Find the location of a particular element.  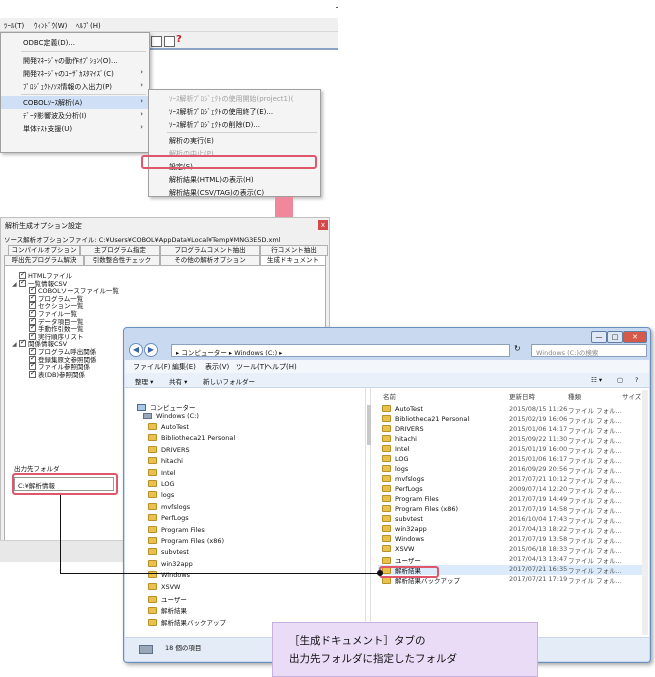

close-icon: x is located at coordinates (323, 225).